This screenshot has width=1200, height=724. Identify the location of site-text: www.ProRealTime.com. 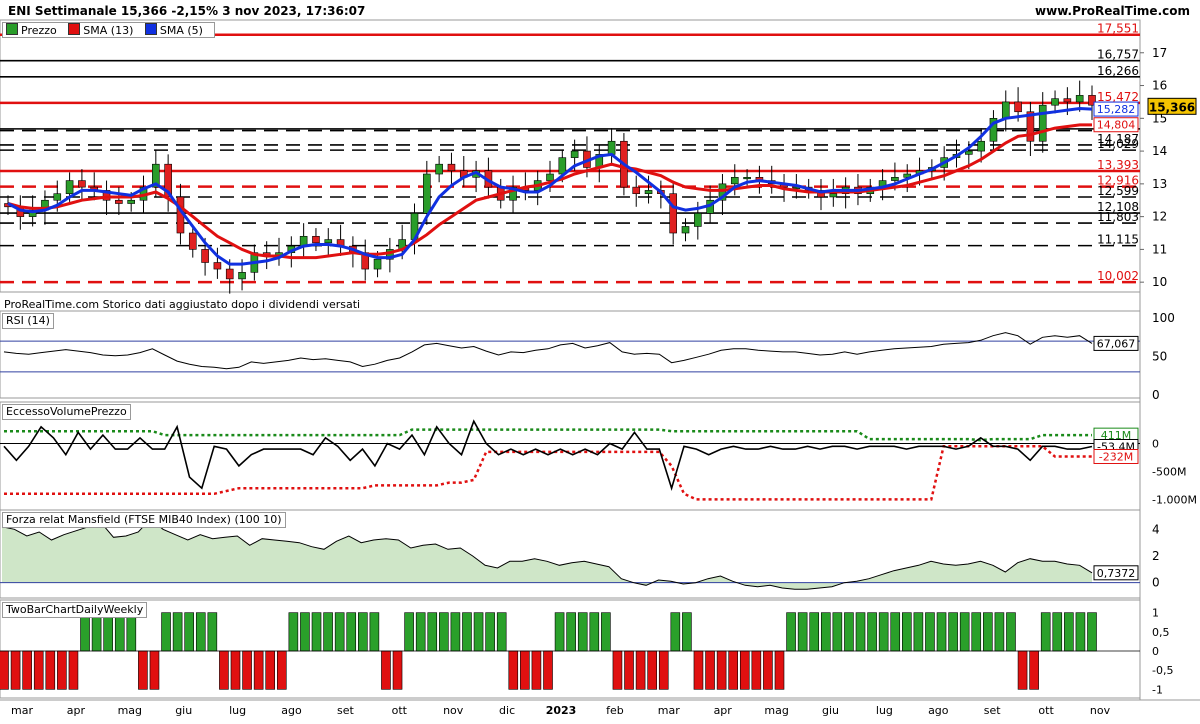
(1112, 11).